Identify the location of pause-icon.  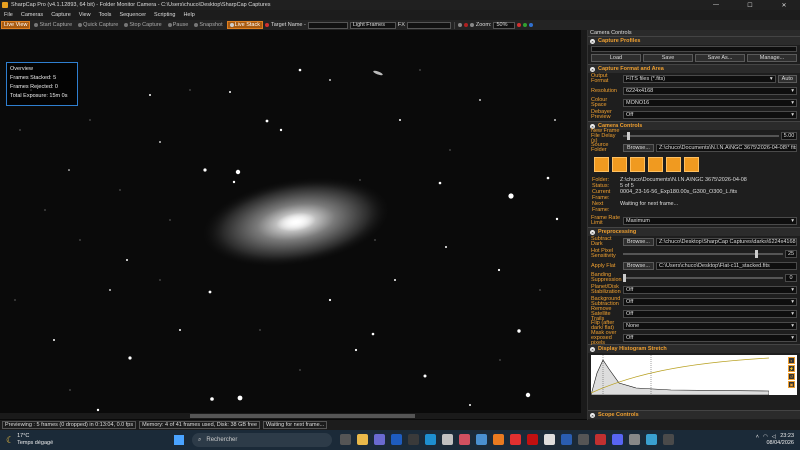
(637, 164).